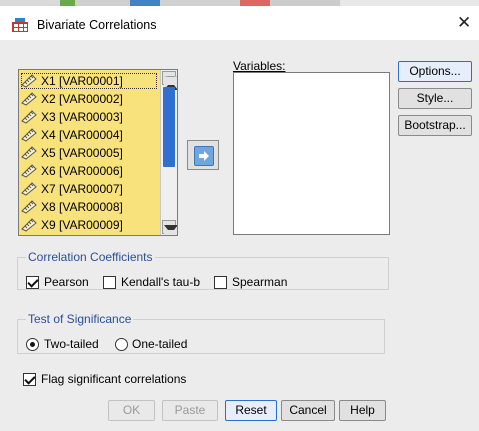 The width and height of the screenshot is (479, 431). What do you see at coordinates (82, 225) in the screenshot?
I see `source-list-item-label: X9 [VAR00009]` at bounding box center [82, 225].